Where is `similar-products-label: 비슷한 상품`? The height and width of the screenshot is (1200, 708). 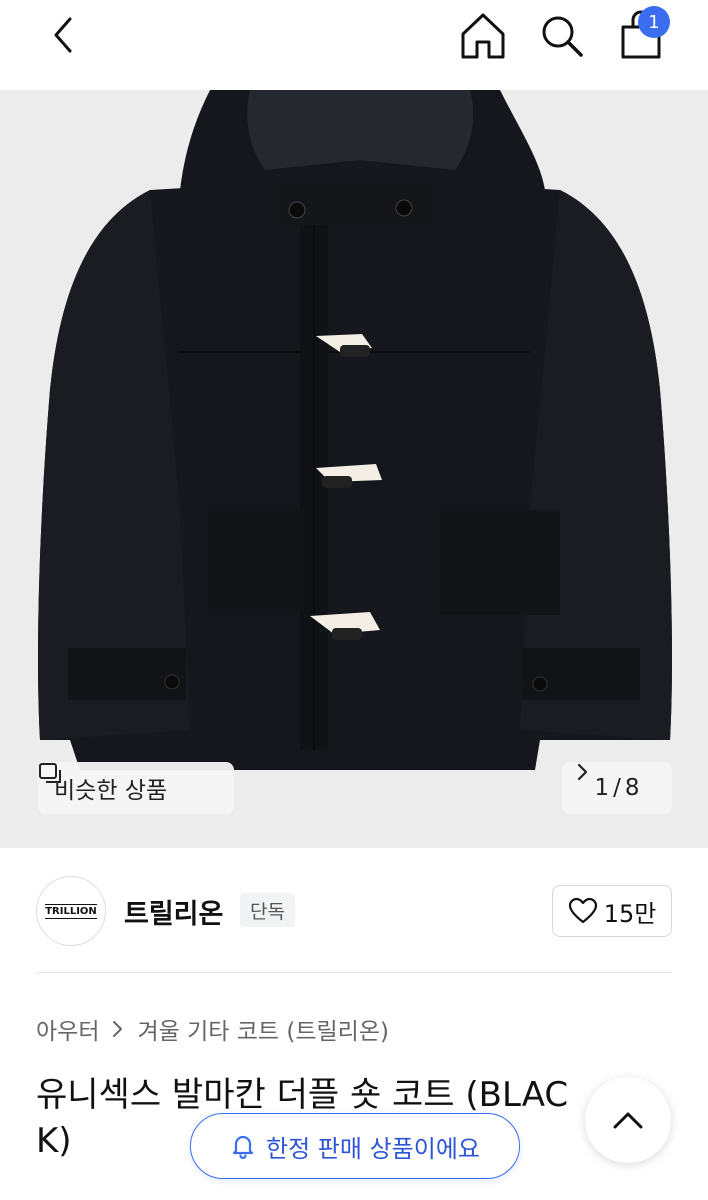
similar-products-label: 비슷한 상품 is located at coordinates (111, 791).